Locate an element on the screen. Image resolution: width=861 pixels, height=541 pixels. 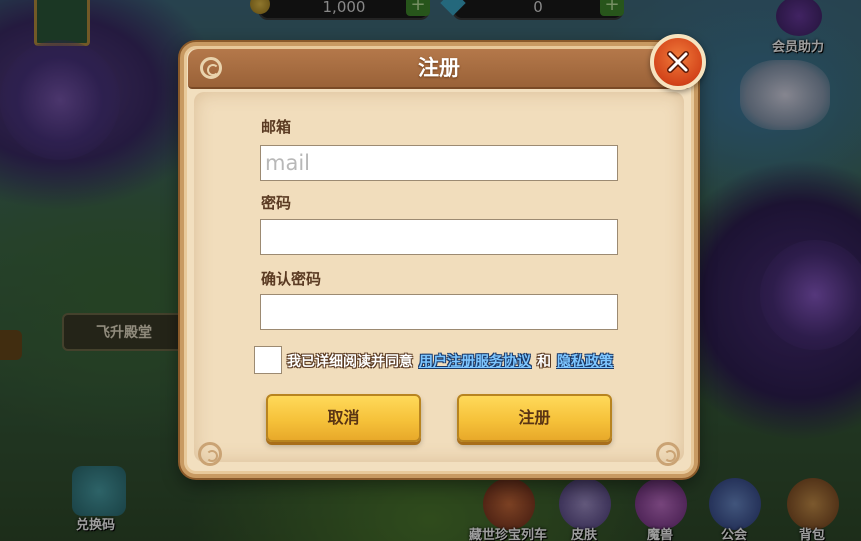
password-label: 密码 is located at coordinates (276, 203).